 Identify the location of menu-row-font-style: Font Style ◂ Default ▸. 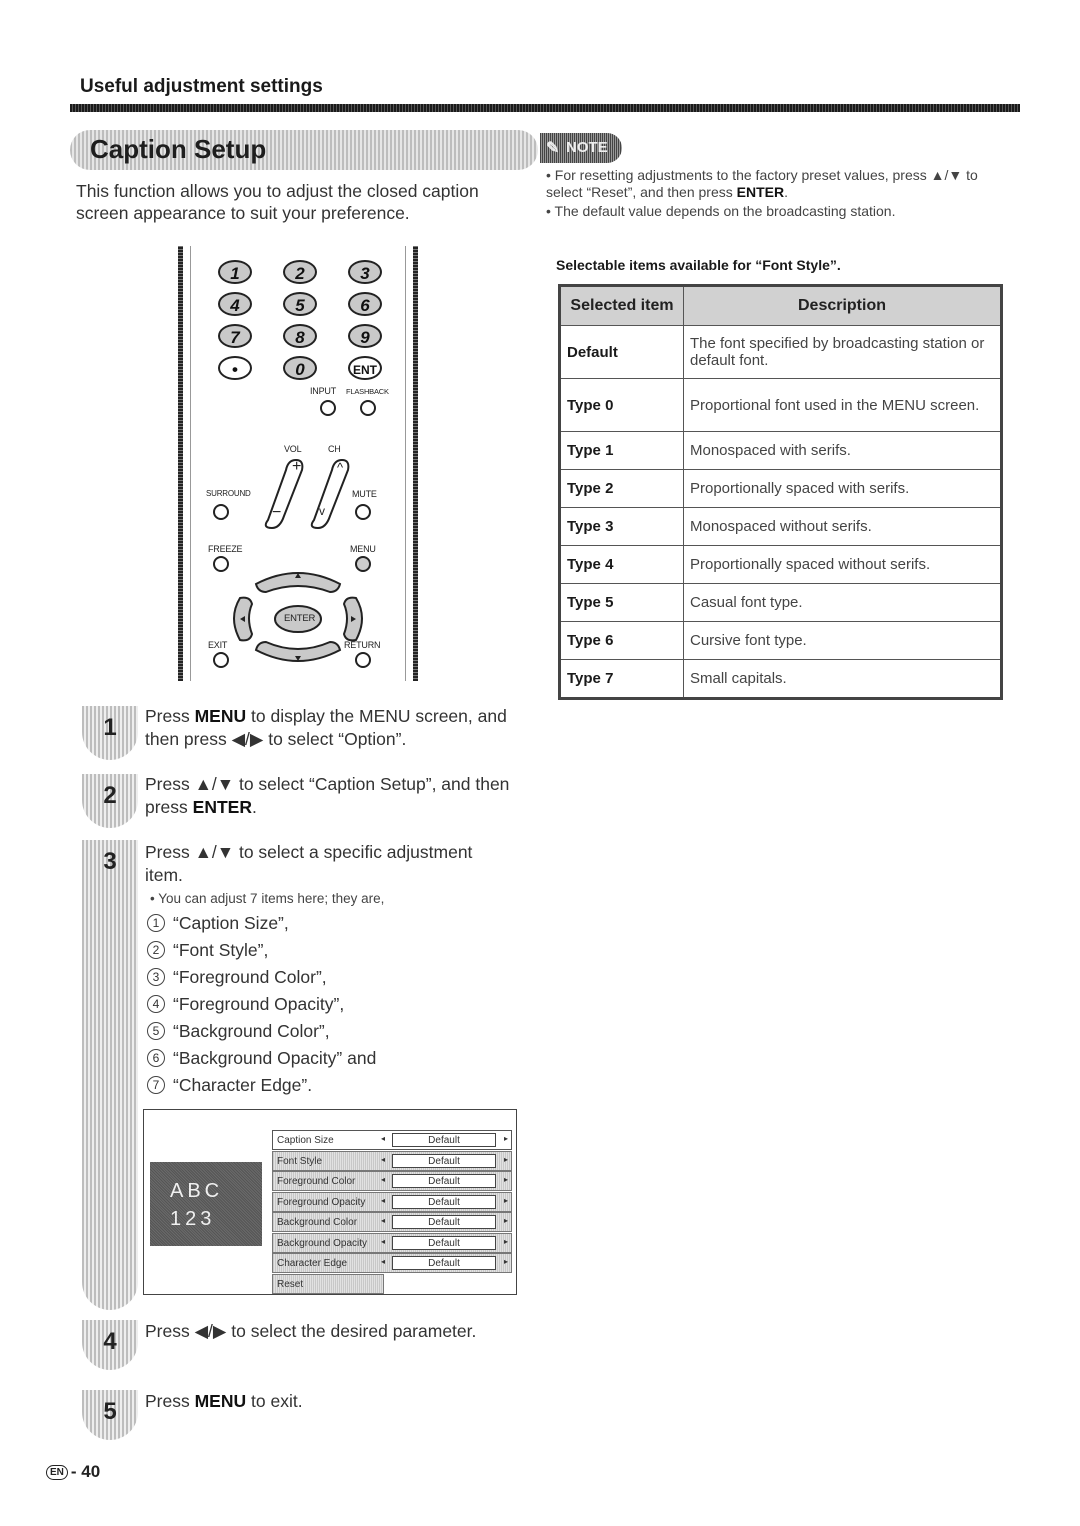
(392, 1160).